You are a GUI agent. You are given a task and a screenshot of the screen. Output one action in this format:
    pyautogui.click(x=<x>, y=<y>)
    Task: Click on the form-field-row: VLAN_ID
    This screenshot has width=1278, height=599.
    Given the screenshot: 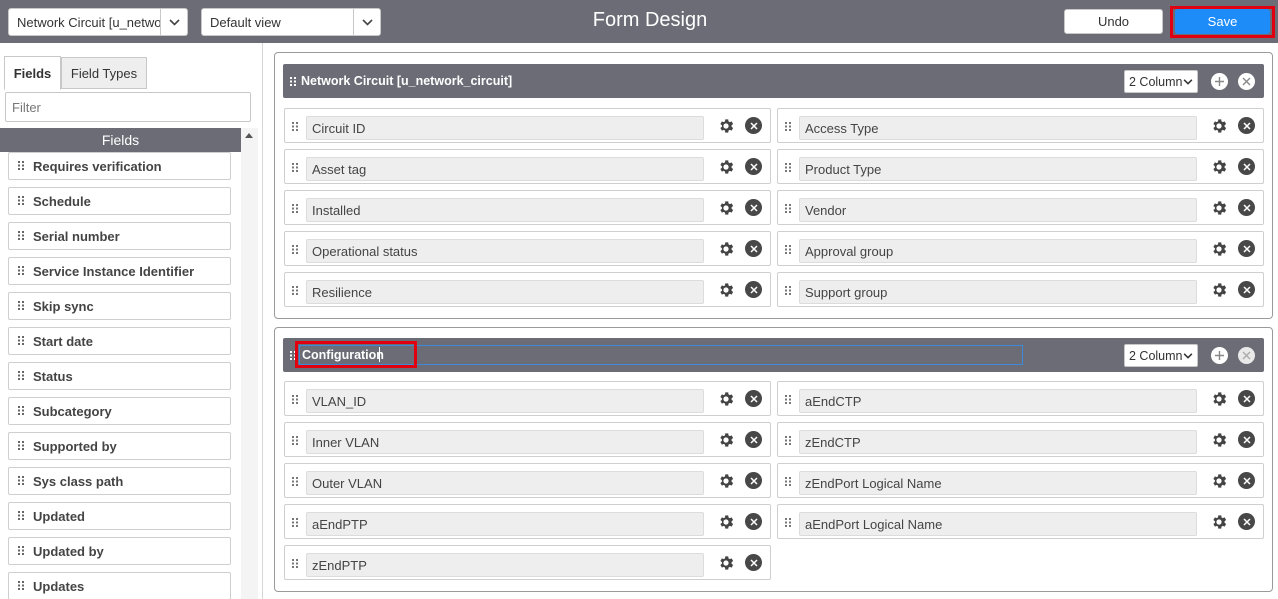 What is the action you would take?
    pyautogui.click(x=527, y=398)
    